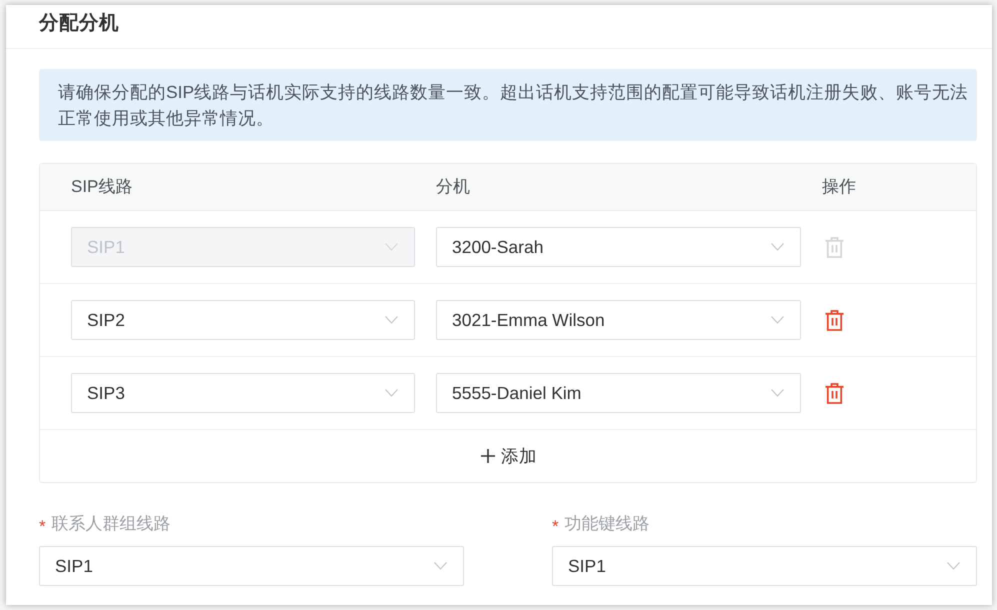 Image resolution: width=997 pixels, height=610 pixels. Describe the element at coordinates (79, 23) in the screenshot. I see `panel-title: 分配分机` at that location.